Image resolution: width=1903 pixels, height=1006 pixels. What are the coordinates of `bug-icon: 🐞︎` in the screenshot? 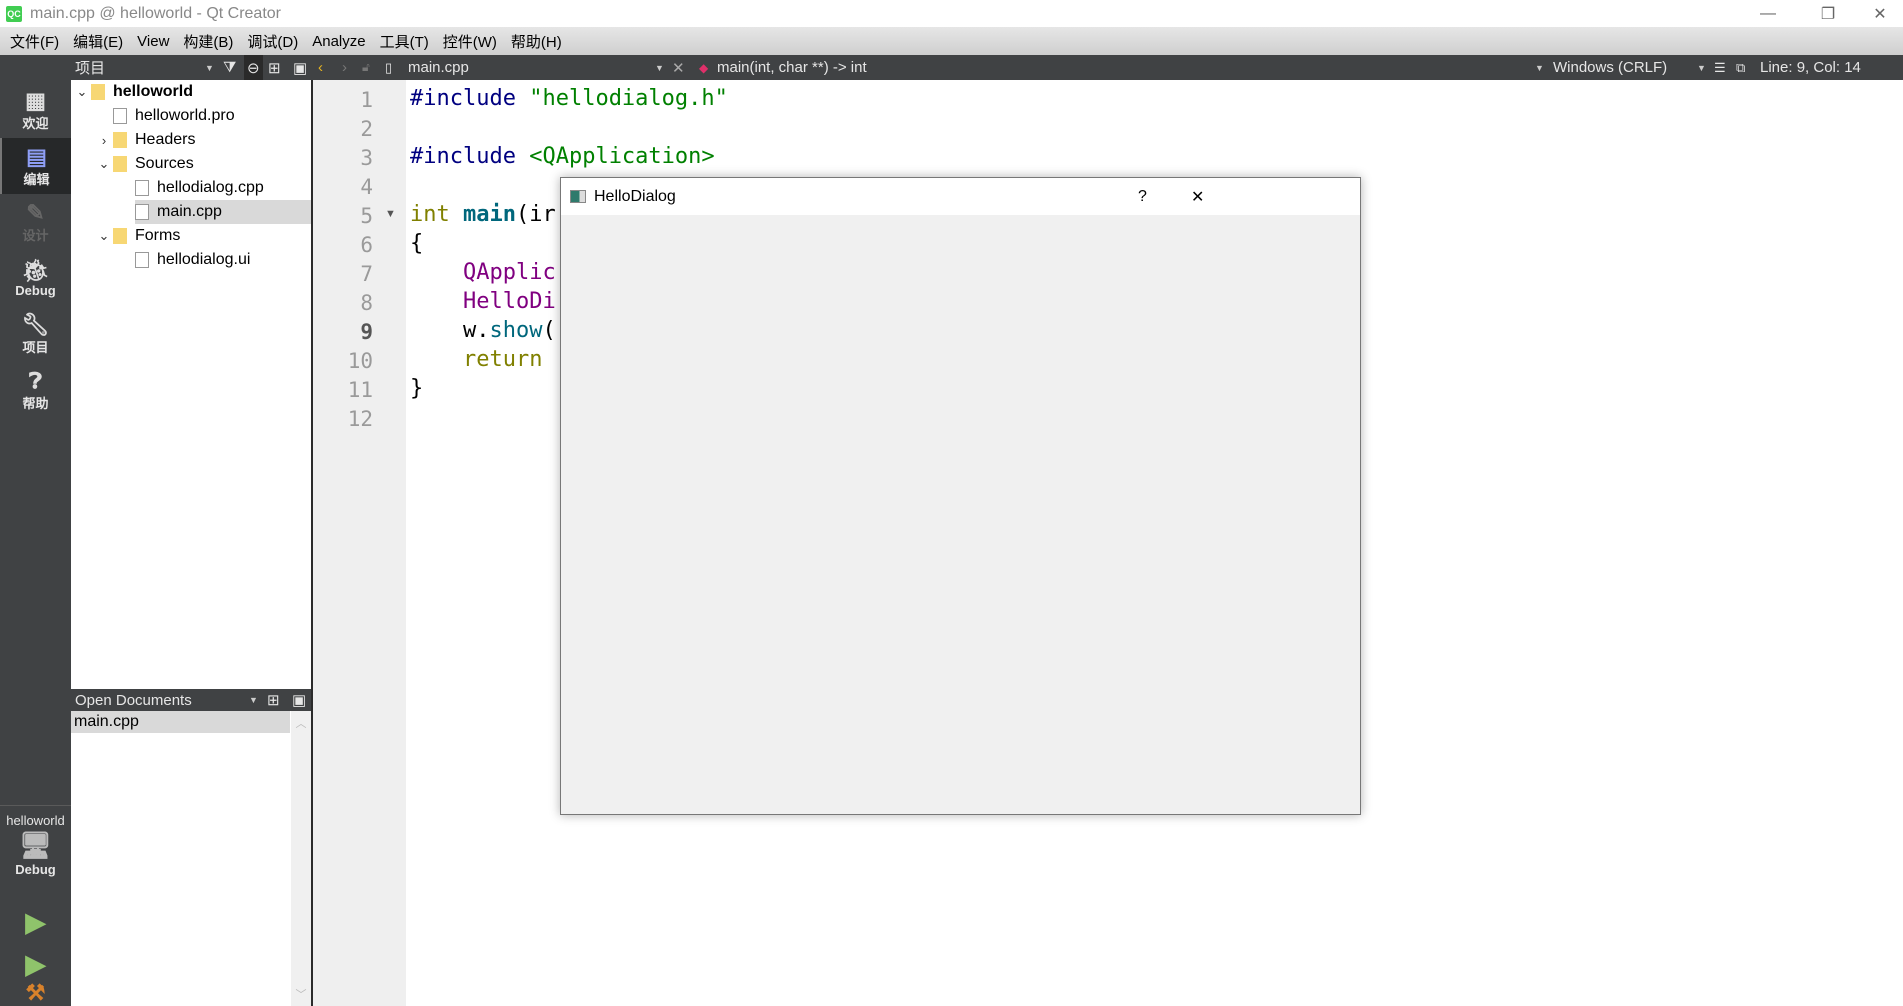 It's located at (35, 270).